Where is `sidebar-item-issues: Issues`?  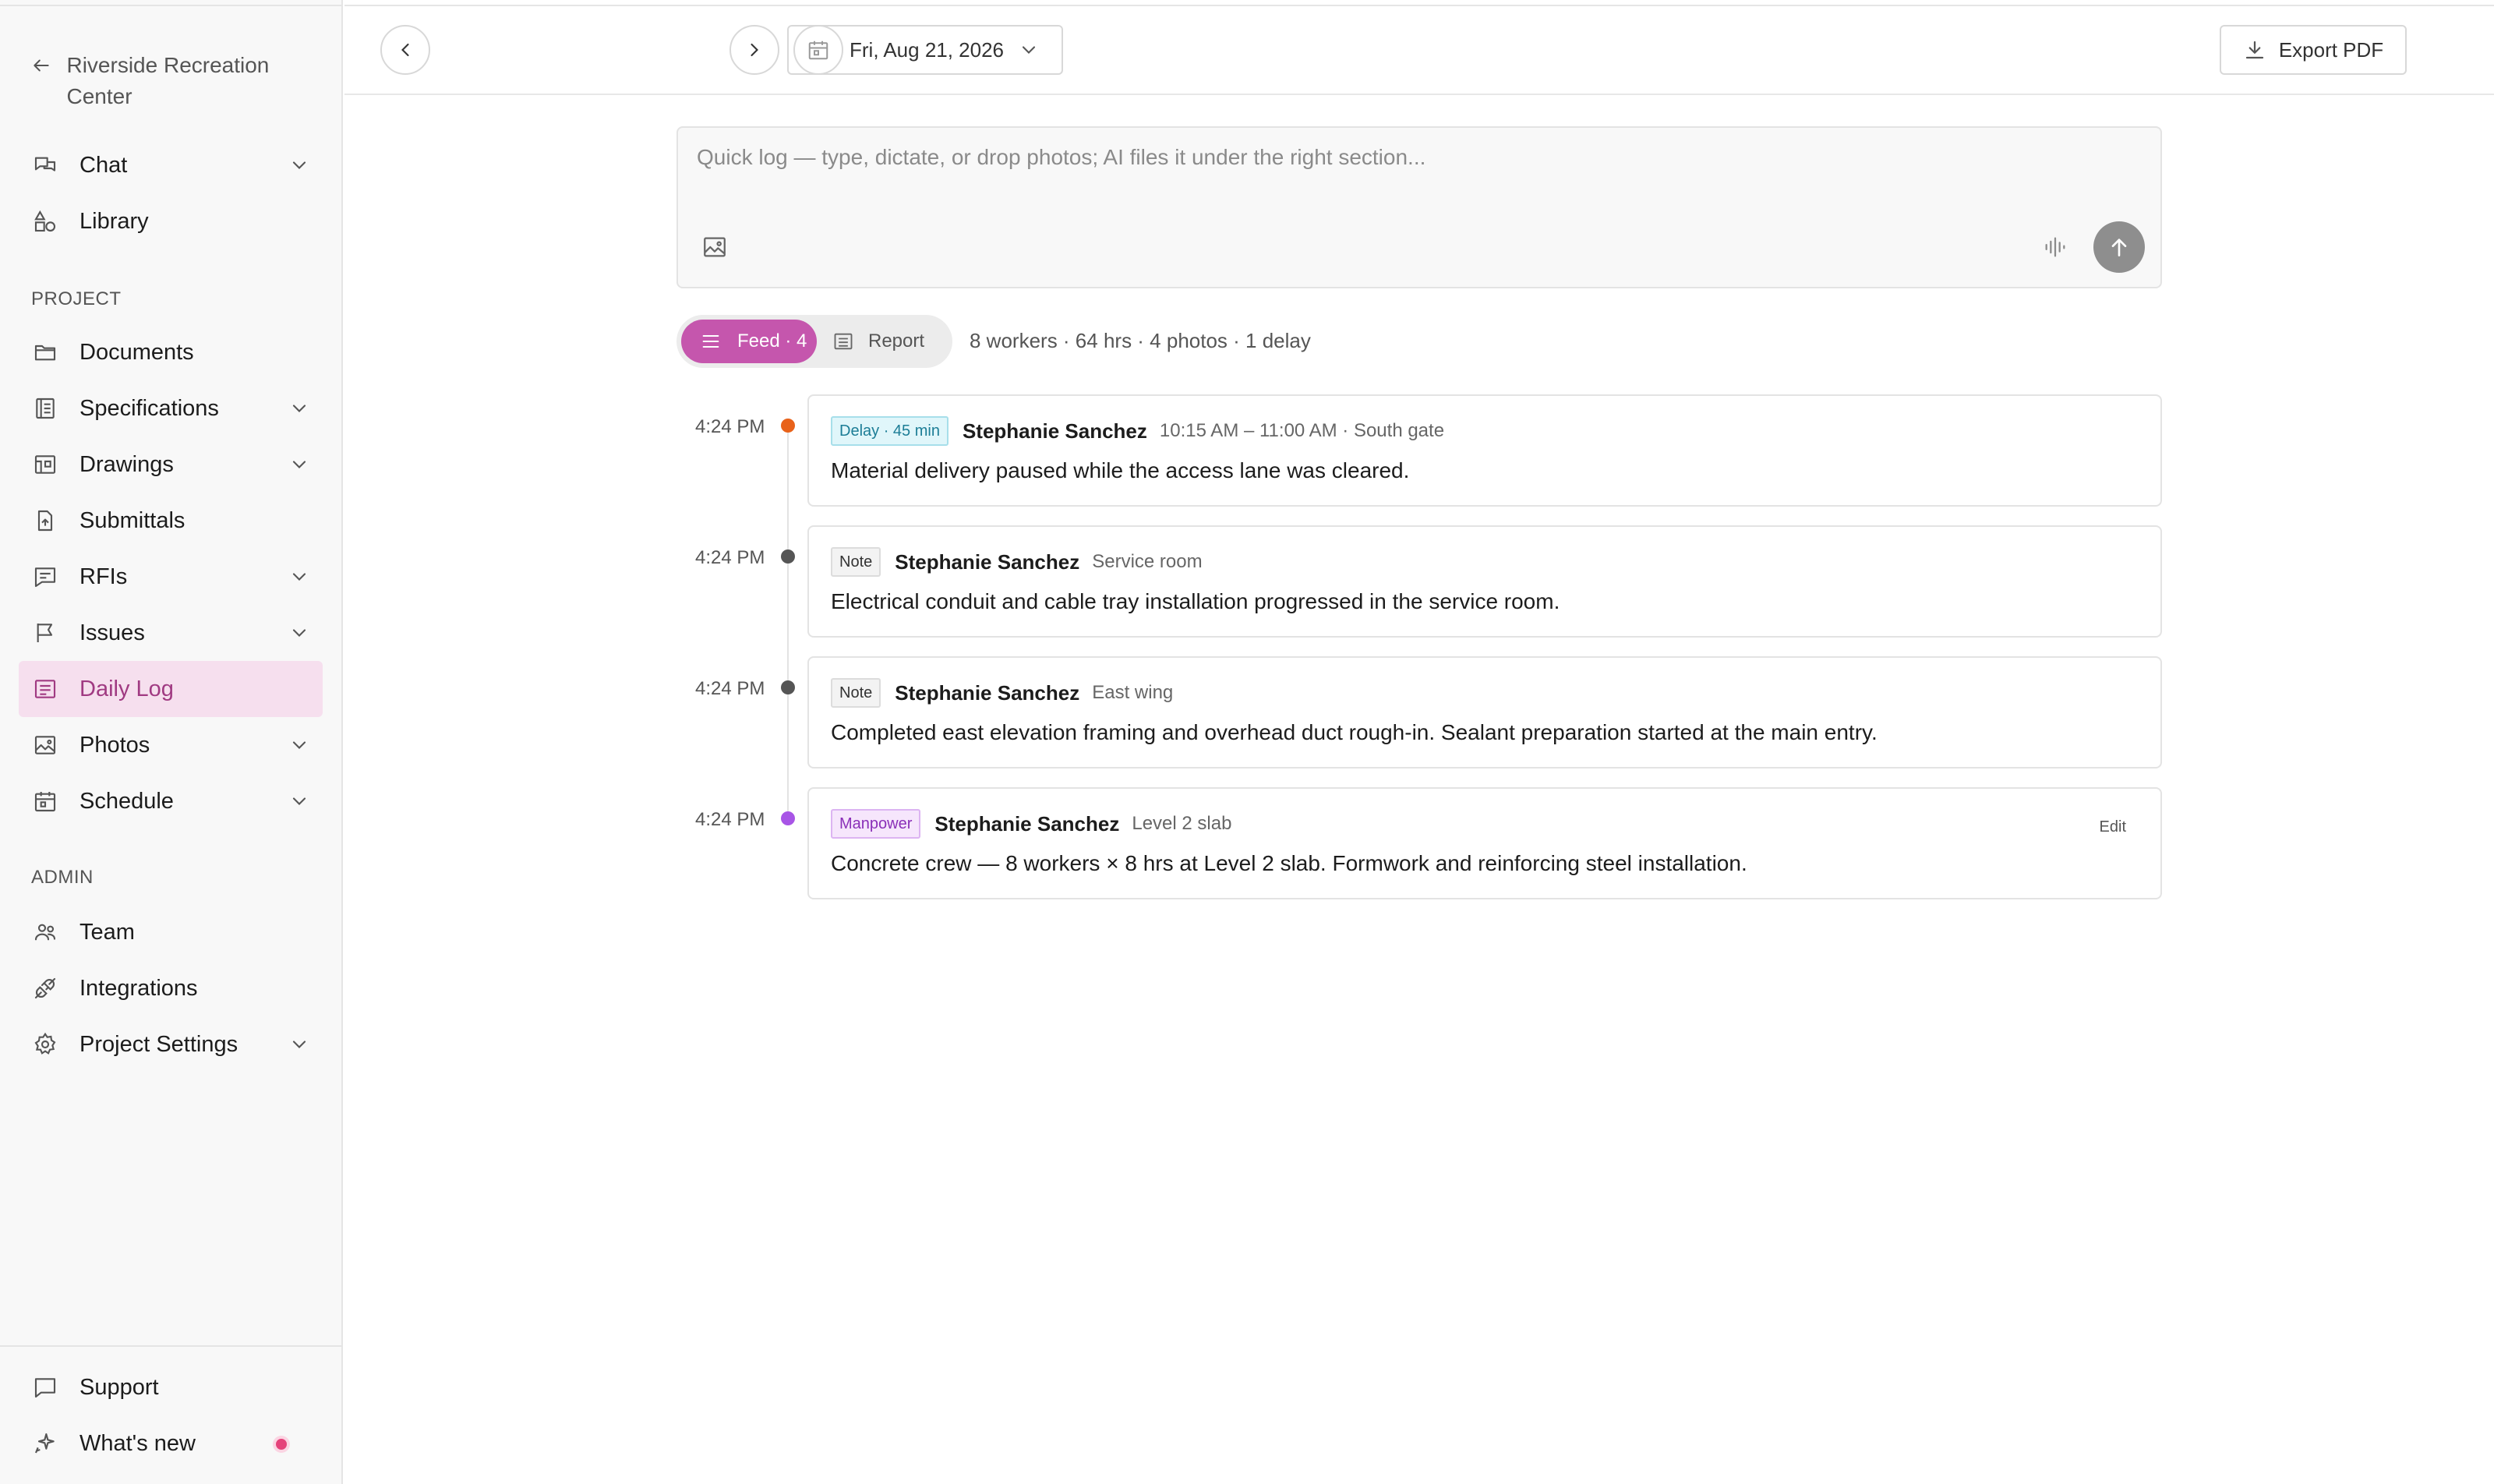 sidebar-item-issues: Issues is located at coordinates (171, 633).